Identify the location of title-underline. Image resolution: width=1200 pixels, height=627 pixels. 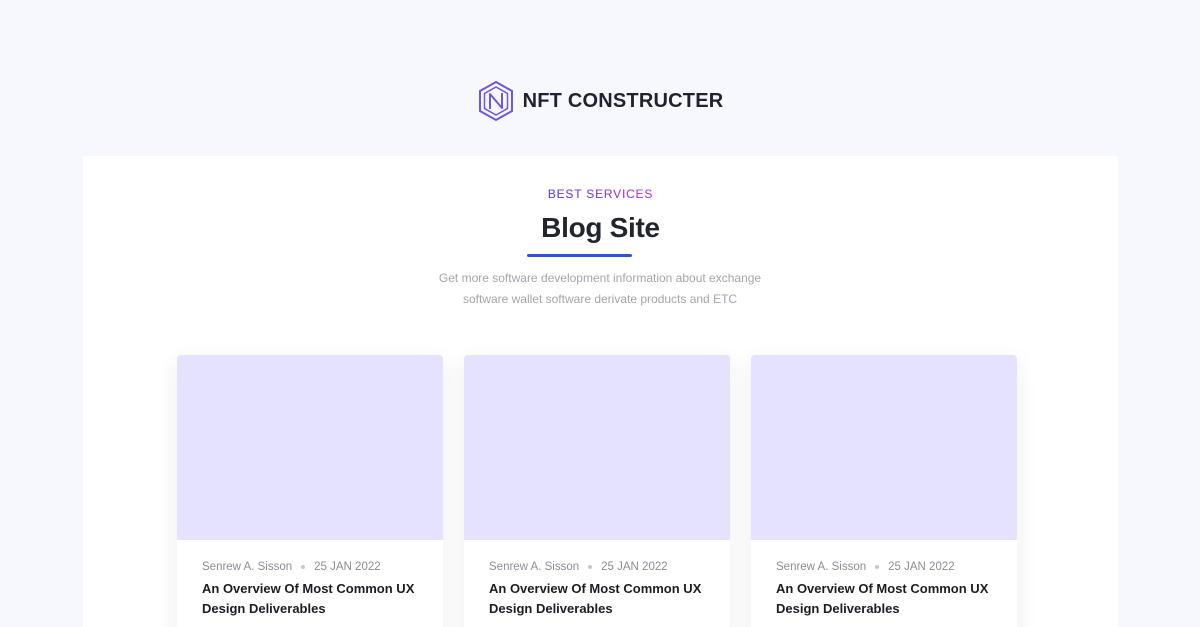
(579, 255).